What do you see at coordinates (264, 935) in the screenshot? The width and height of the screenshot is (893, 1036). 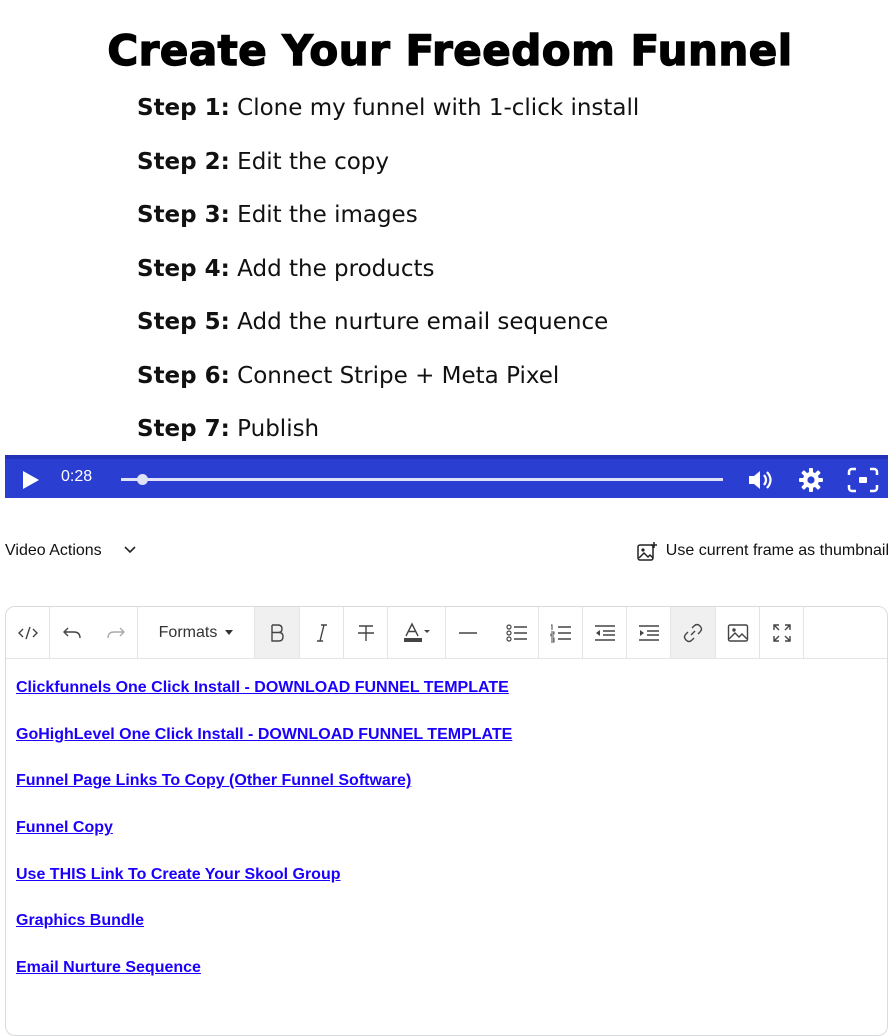 I see `list-item: Graphics Bundle` at bounding box center [264, 935].